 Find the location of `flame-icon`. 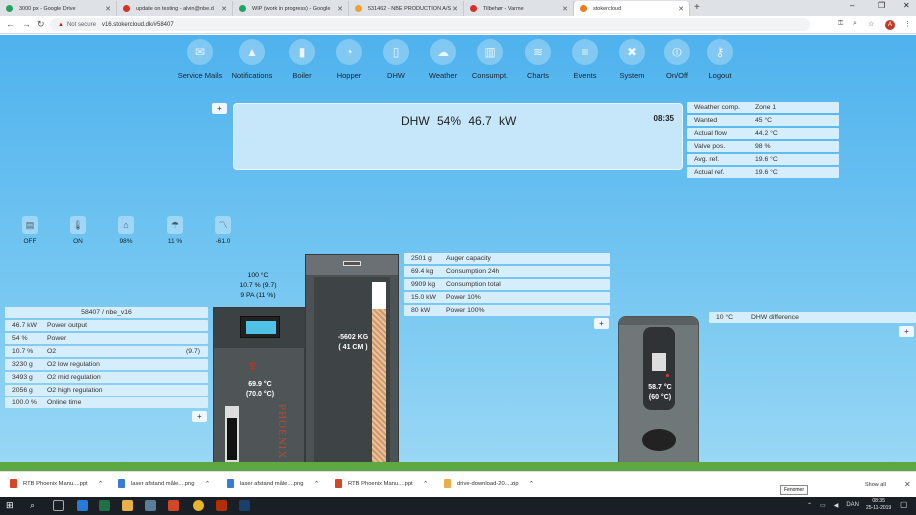

flame-icon is located at coordinates (583, 8).